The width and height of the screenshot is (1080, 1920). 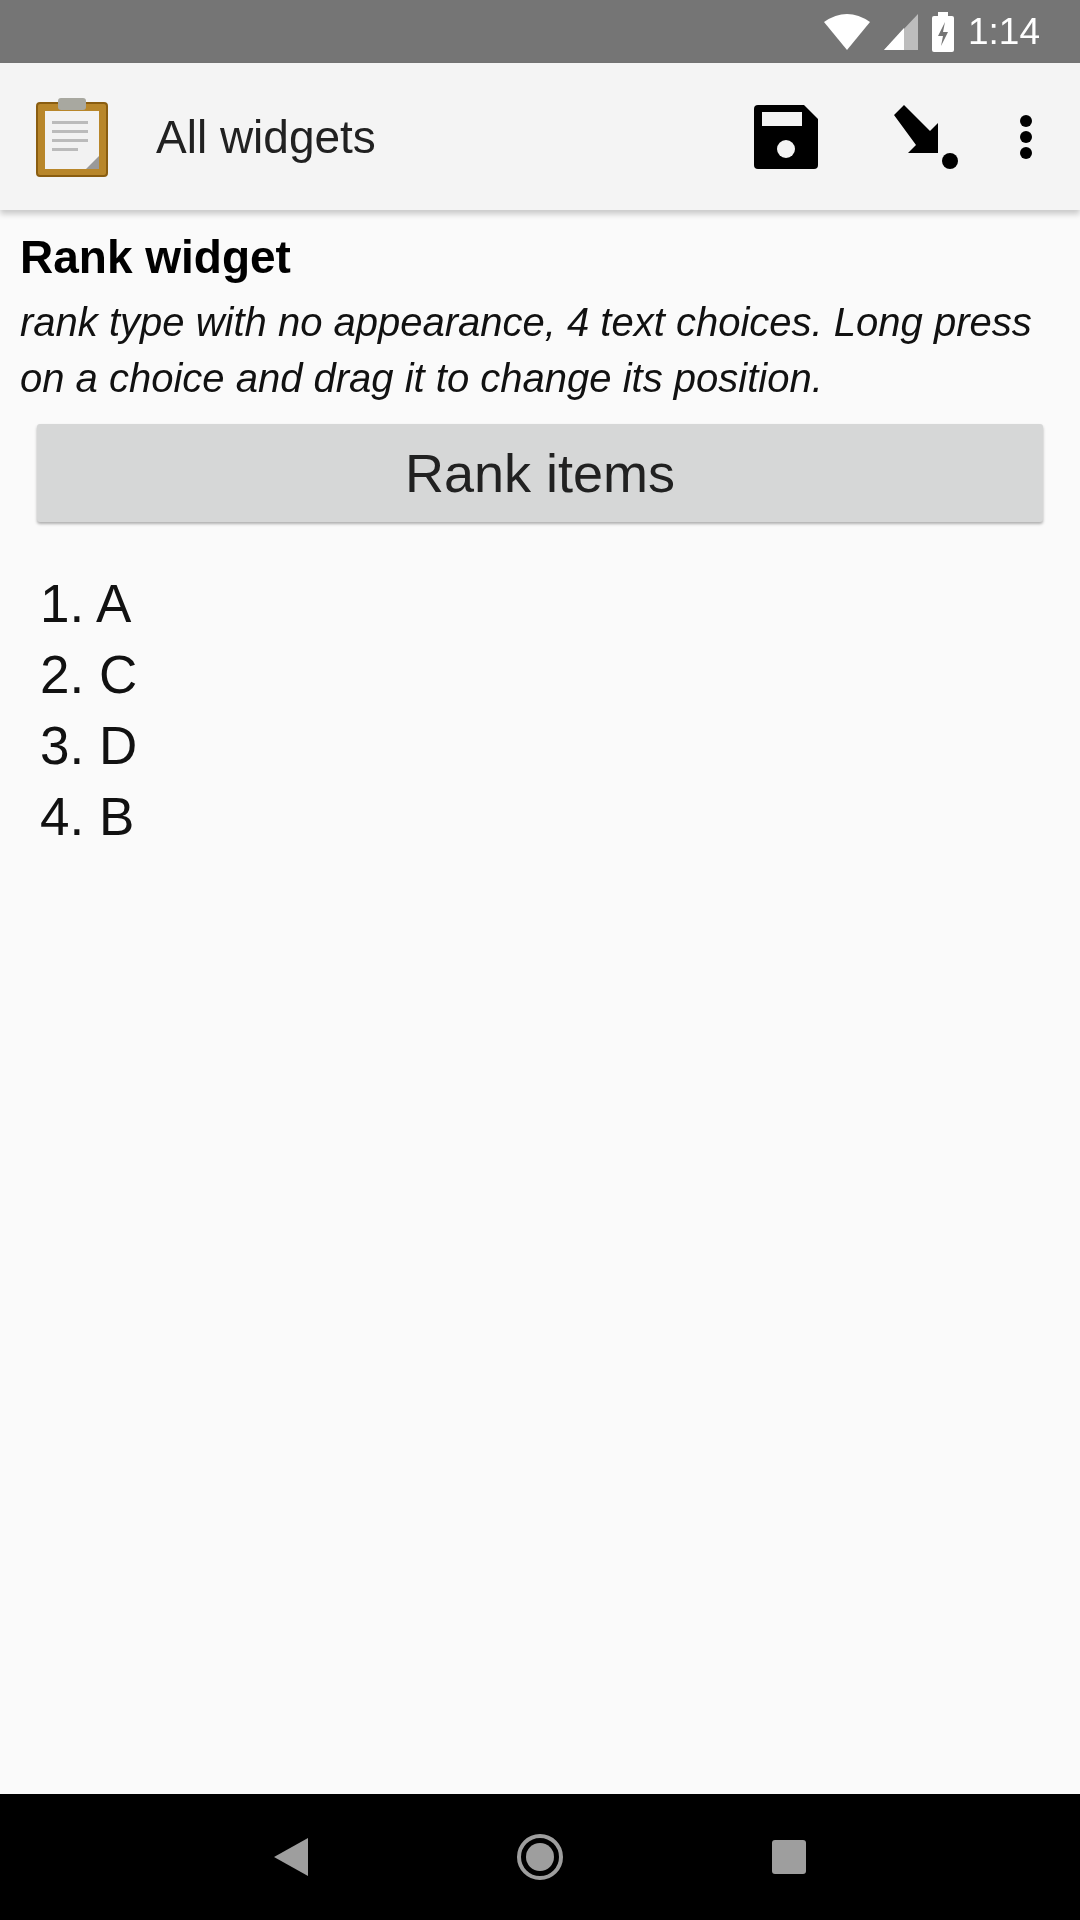 What do you see at coordinates (156, 257) in the screenshot?
I see `question-label: Rank widget` at bounding box center [156, 257].